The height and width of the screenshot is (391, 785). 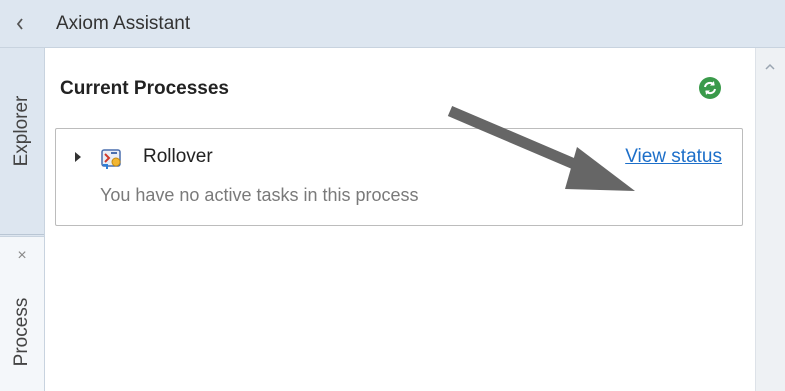 I want to click on vertical-scrollbar, so click(x=770, y=219).